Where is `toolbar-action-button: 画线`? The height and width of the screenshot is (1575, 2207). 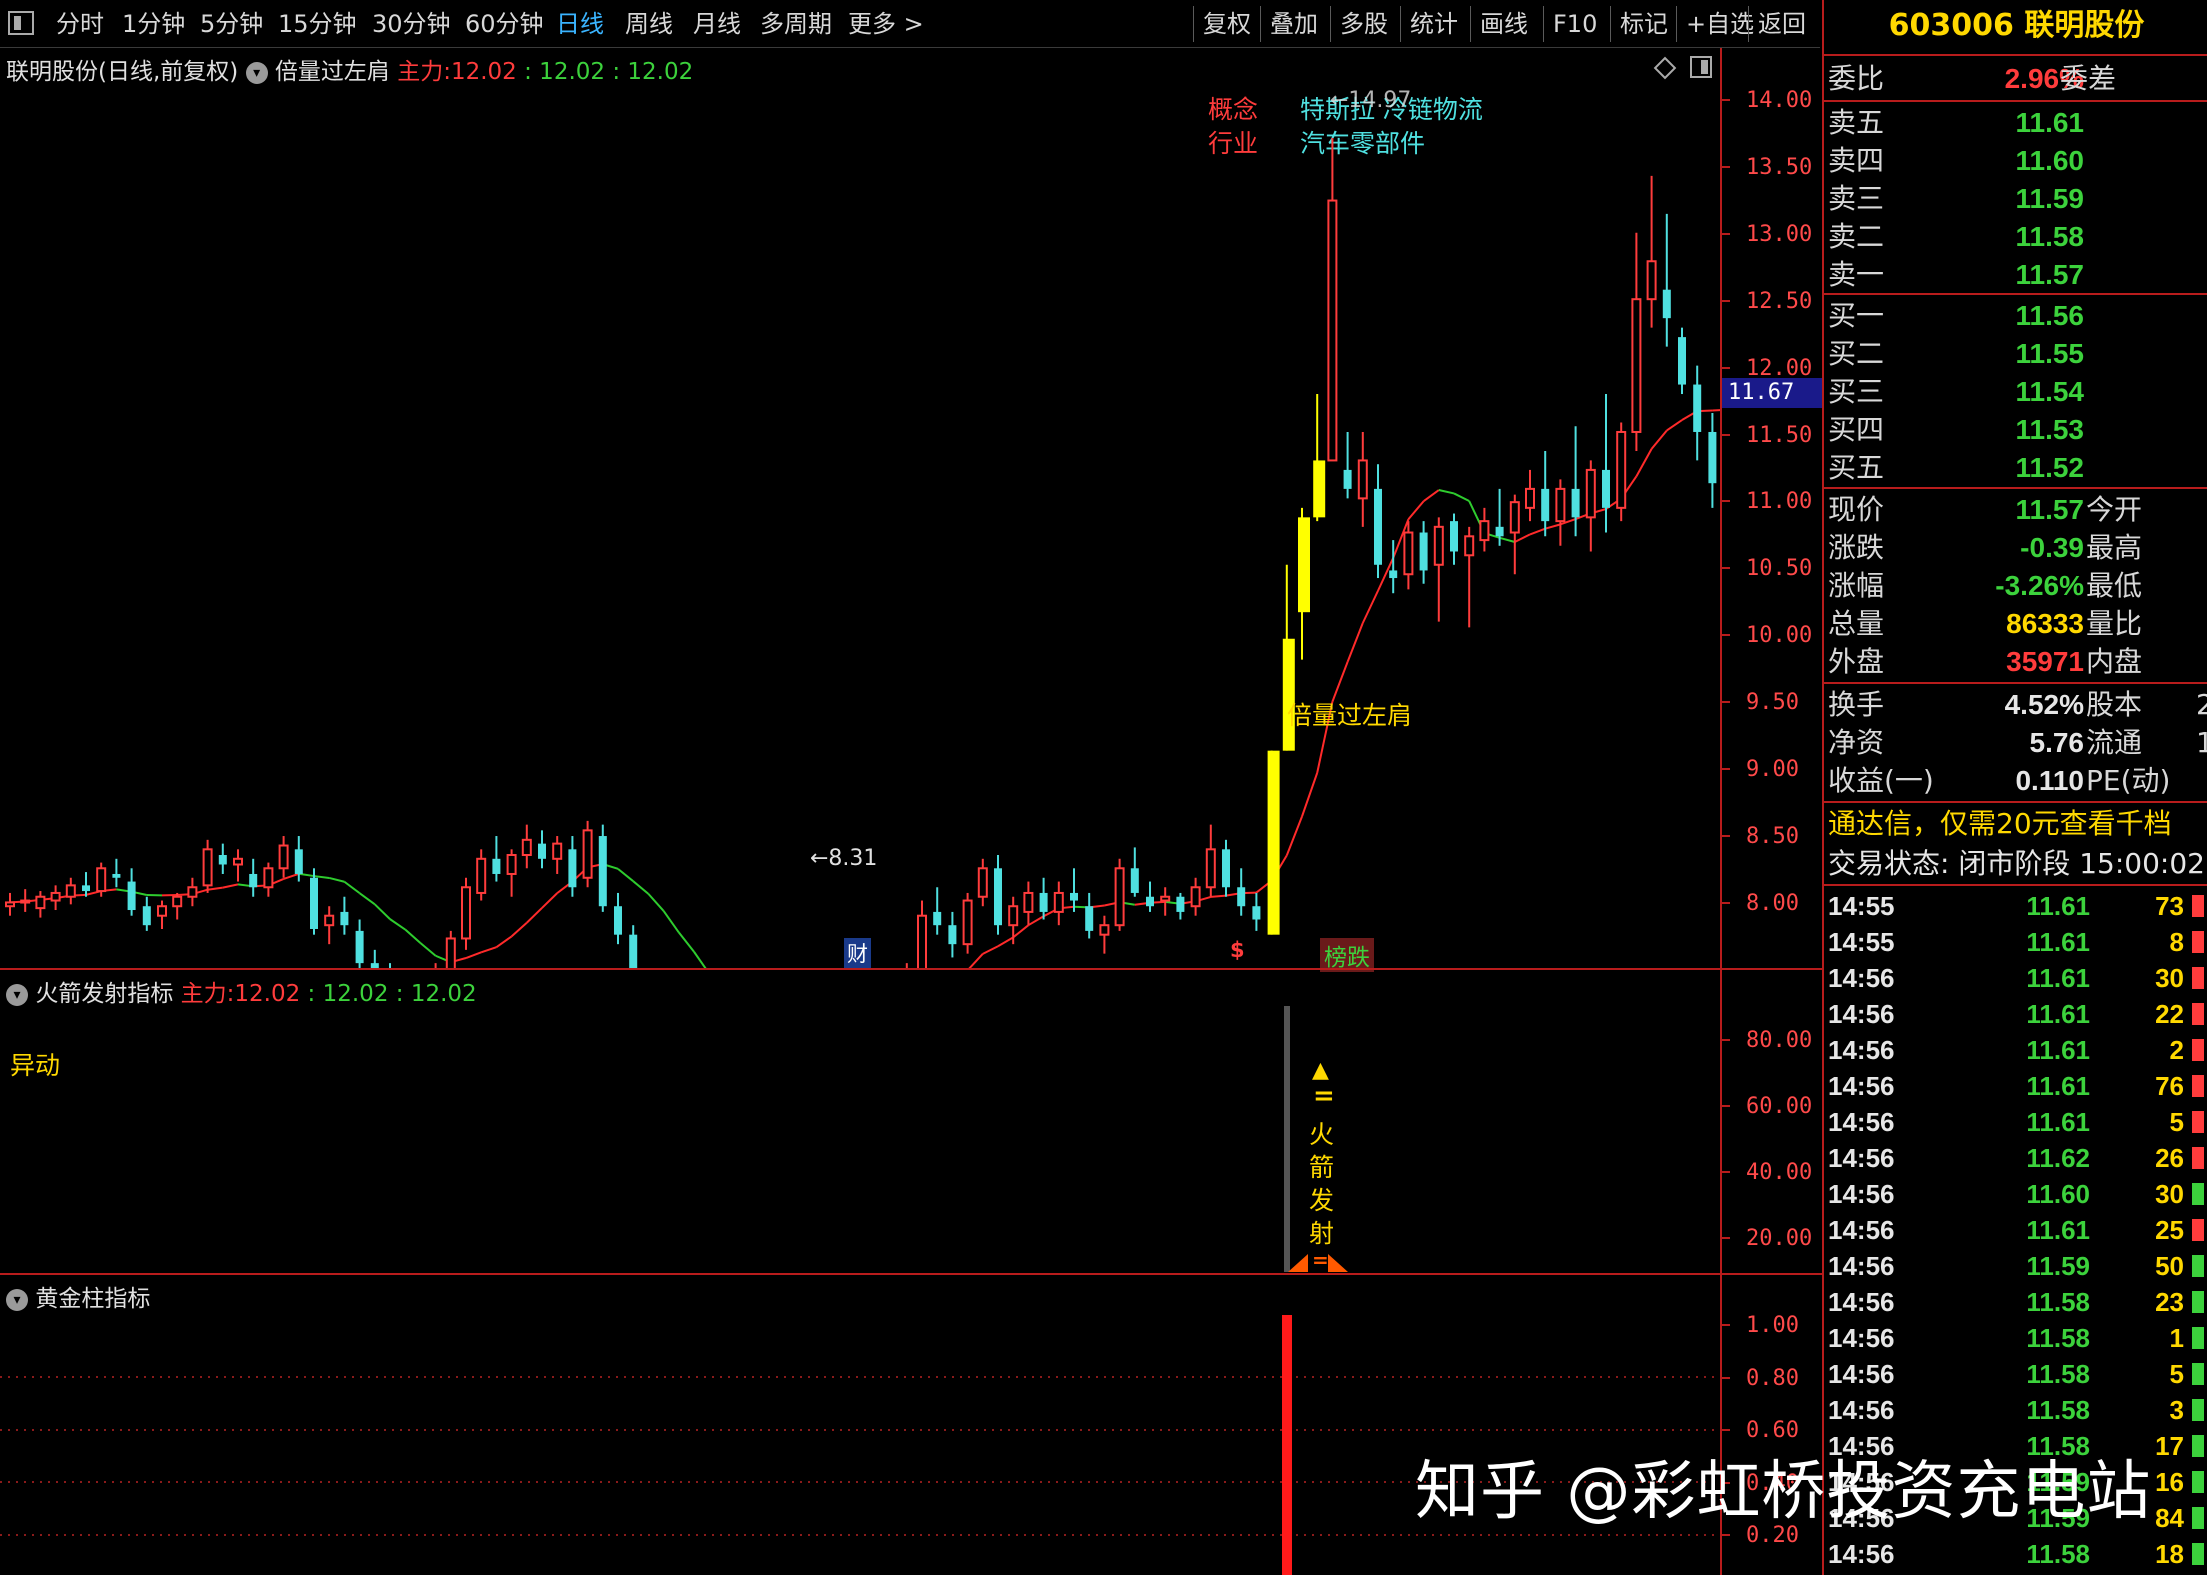 toolbar-action-button: 画线 is located at coordinates (1504, 24).